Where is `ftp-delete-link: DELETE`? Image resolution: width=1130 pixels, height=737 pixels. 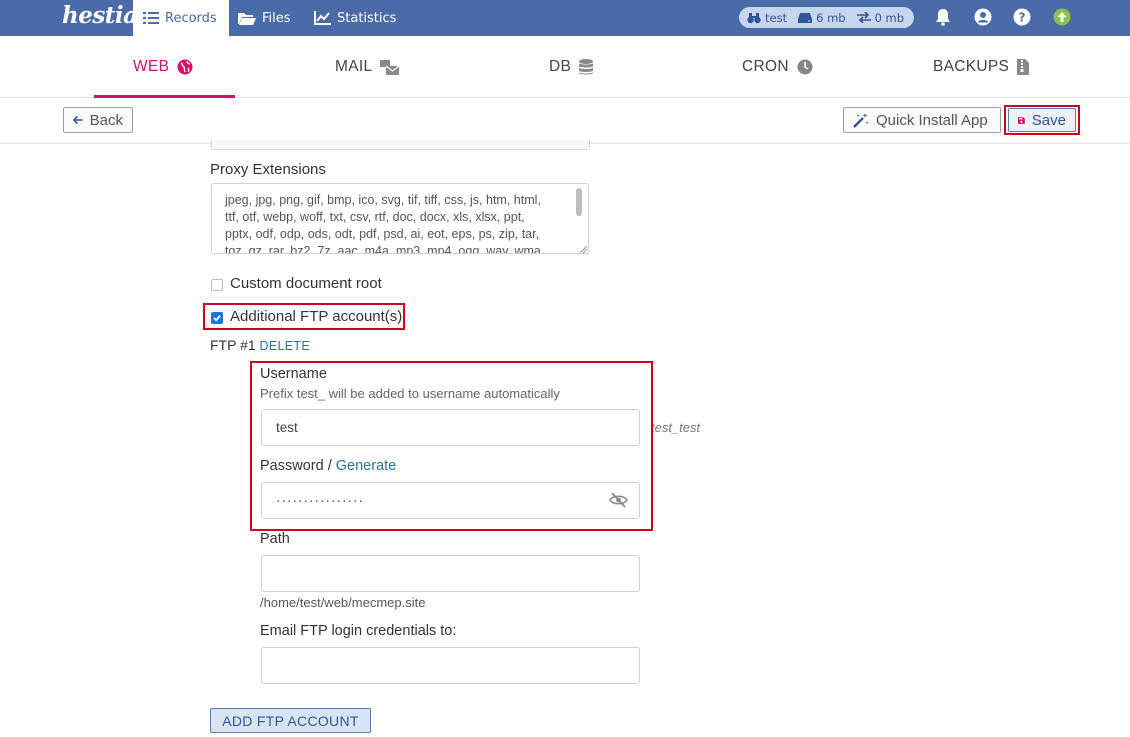
ftp-delete-link: DELETE is located at coordinates (285, 346).